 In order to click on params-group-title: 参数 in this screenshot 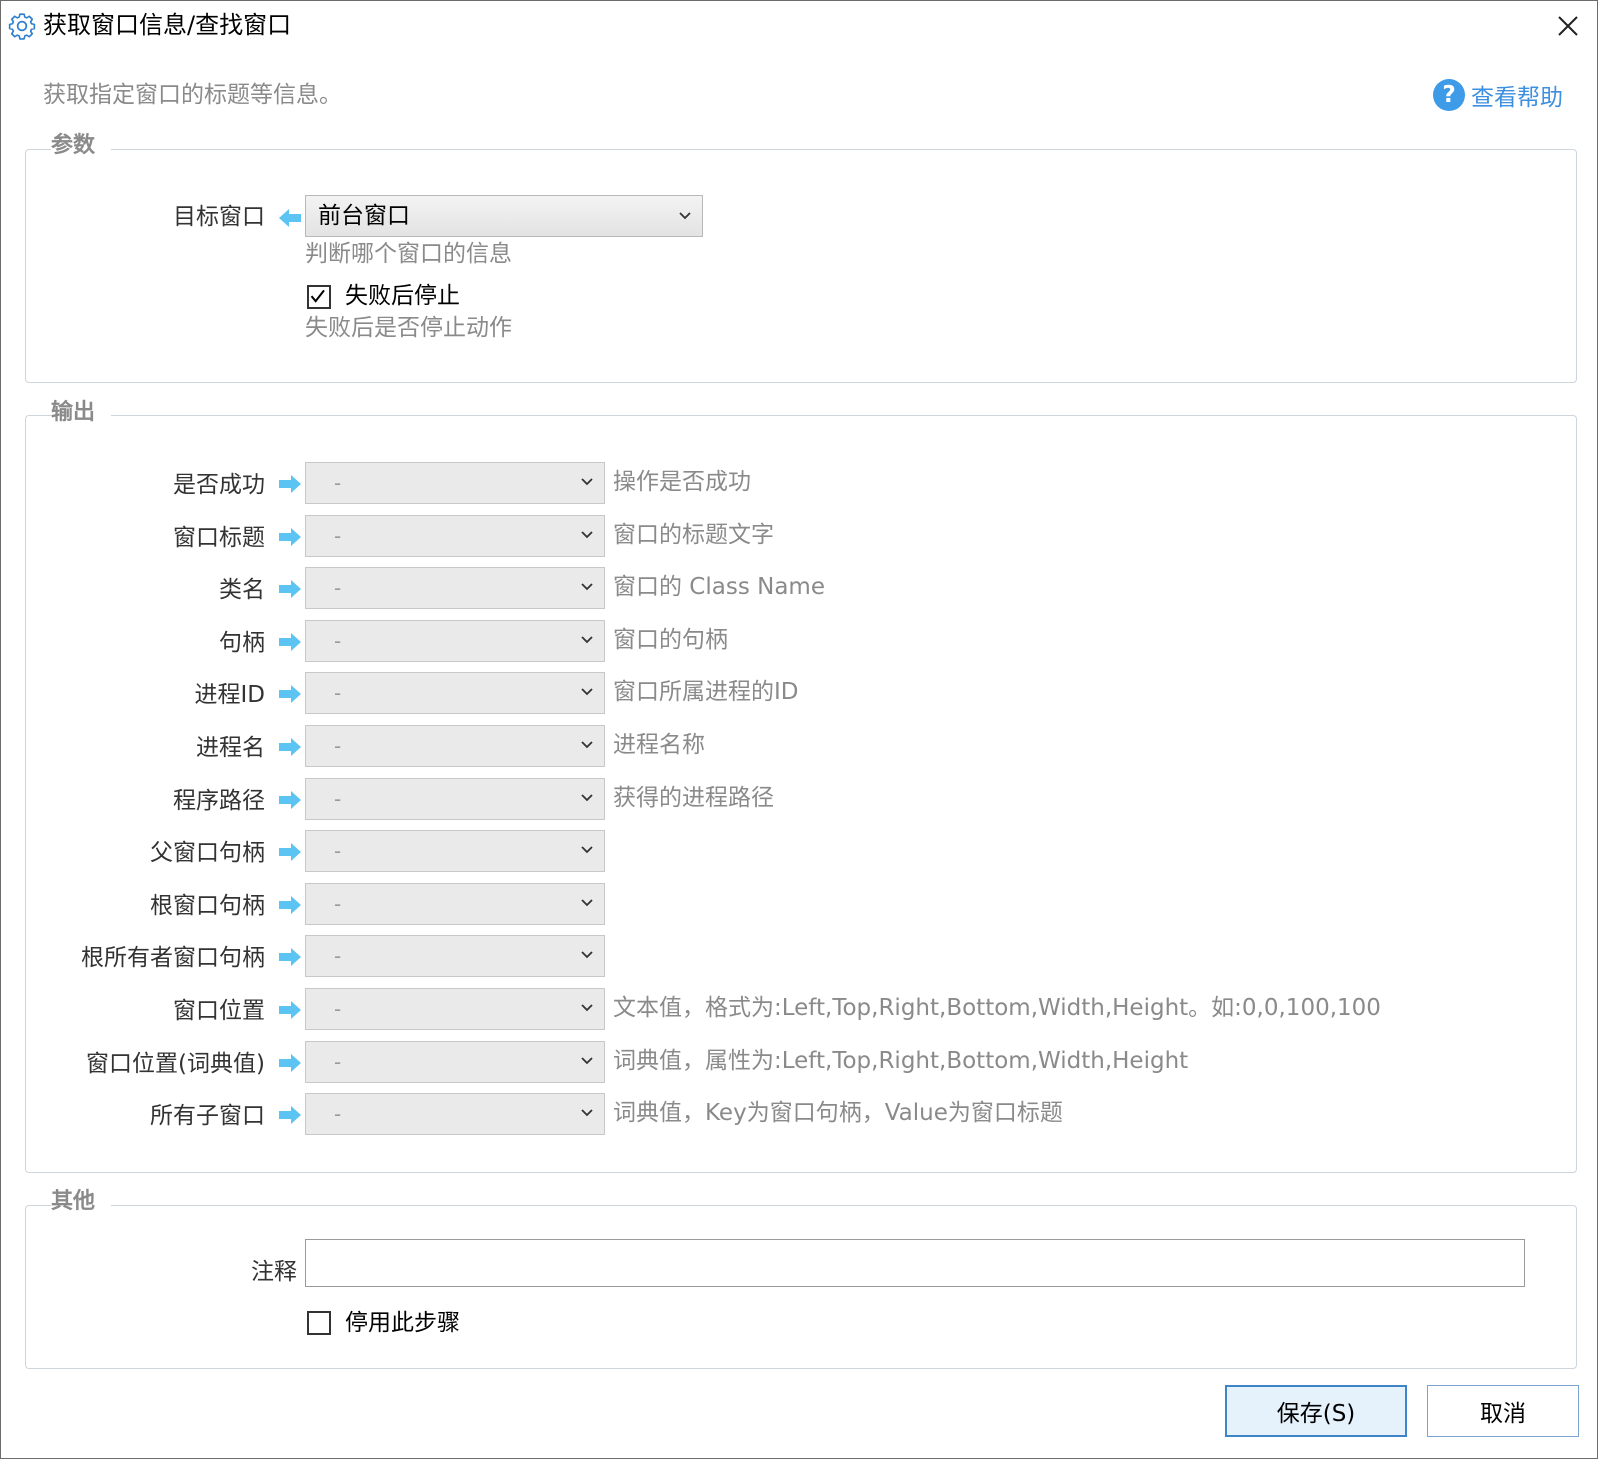, I will do `click(81, 146)`.